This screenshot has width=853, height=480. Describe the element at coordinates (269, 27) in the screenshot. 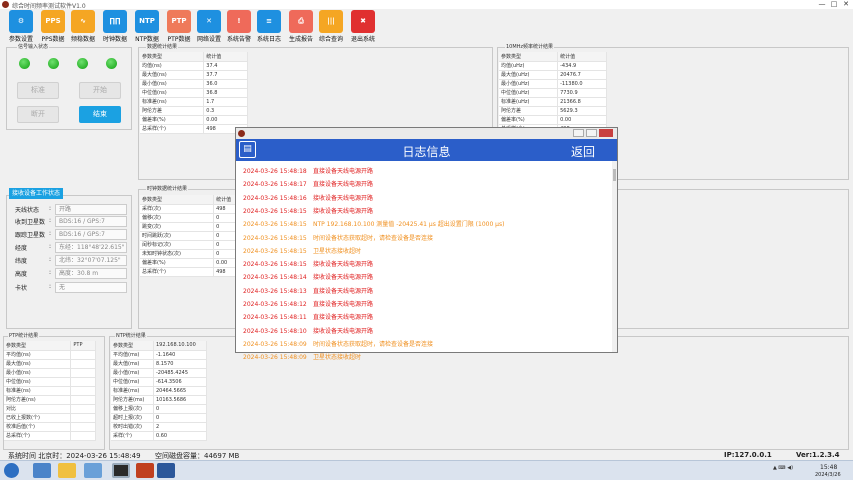

I see `toolbar-button-9: ≡ 系统日志` at that location.